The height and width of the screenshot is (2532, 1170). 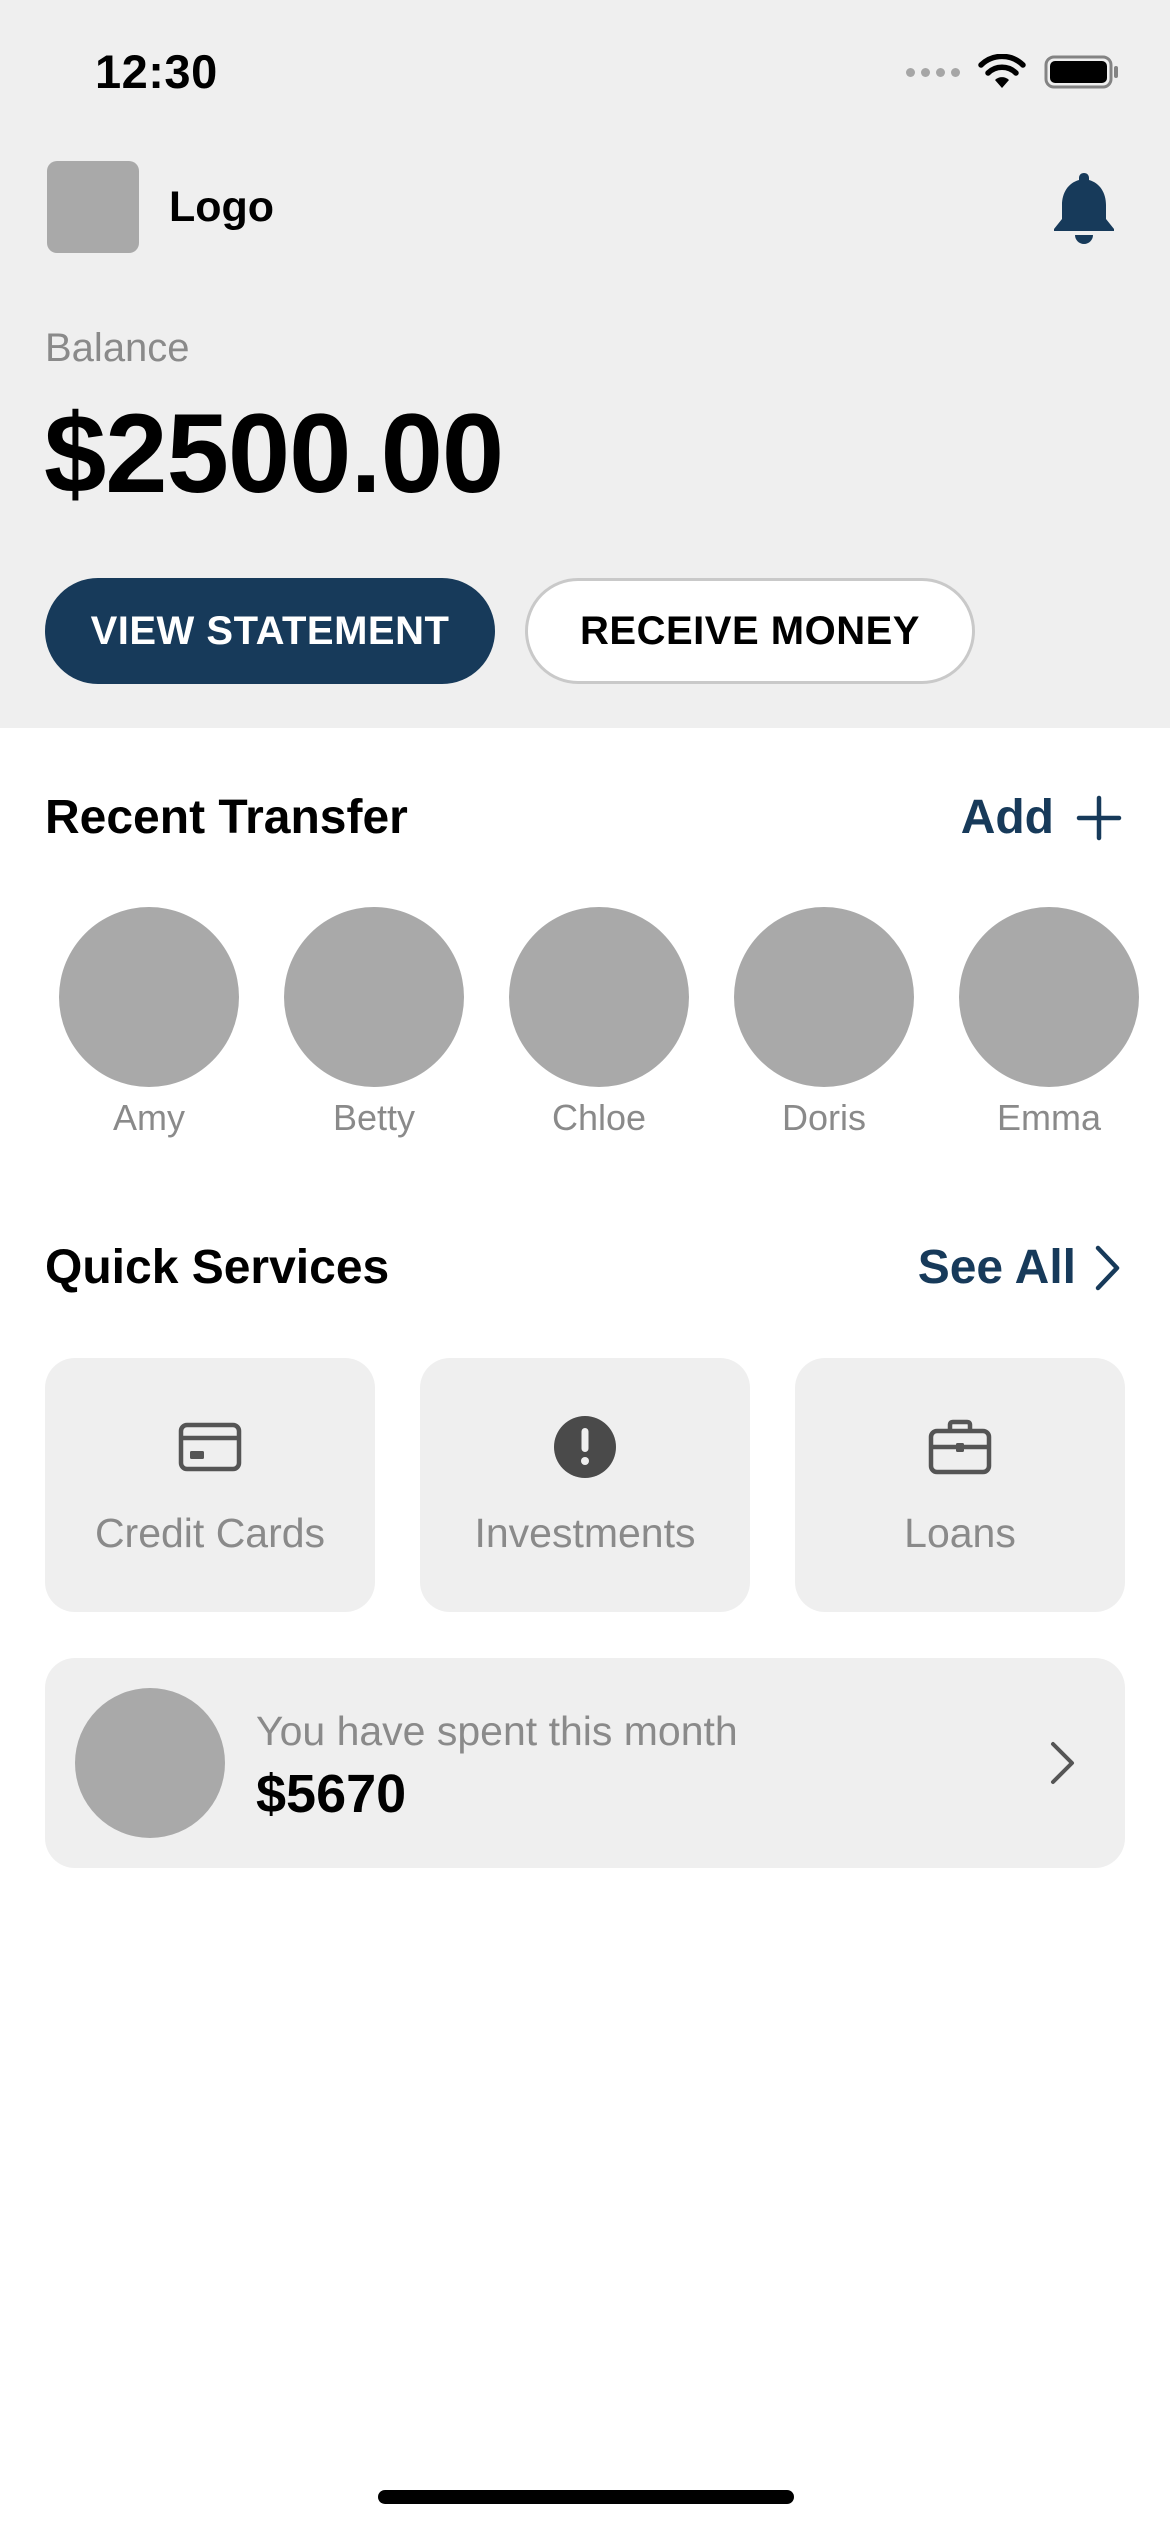 I want to click on wifi-icon, so click(x=1002, y=71).